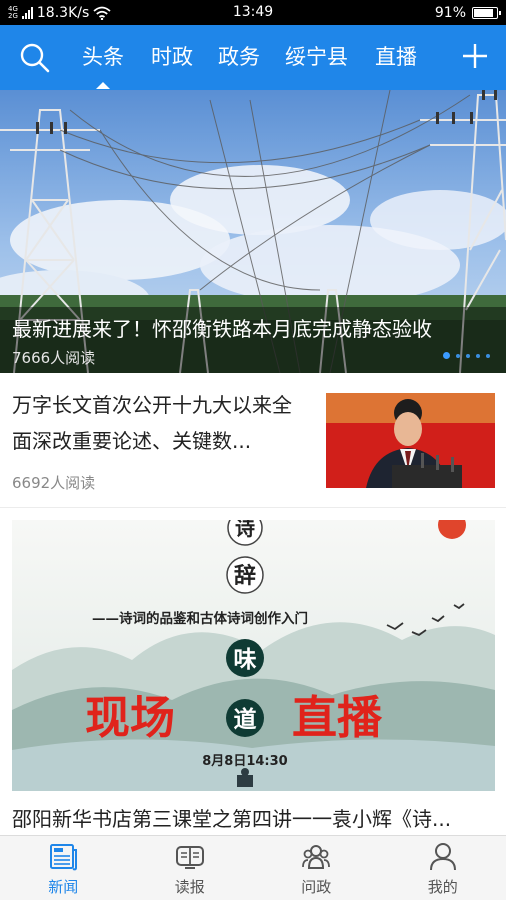 This screenshot has height=900, width=506. Describe the element at coordinates (63, 887) in the screenshot. I see `nav-news-label: 新闻` at that location.